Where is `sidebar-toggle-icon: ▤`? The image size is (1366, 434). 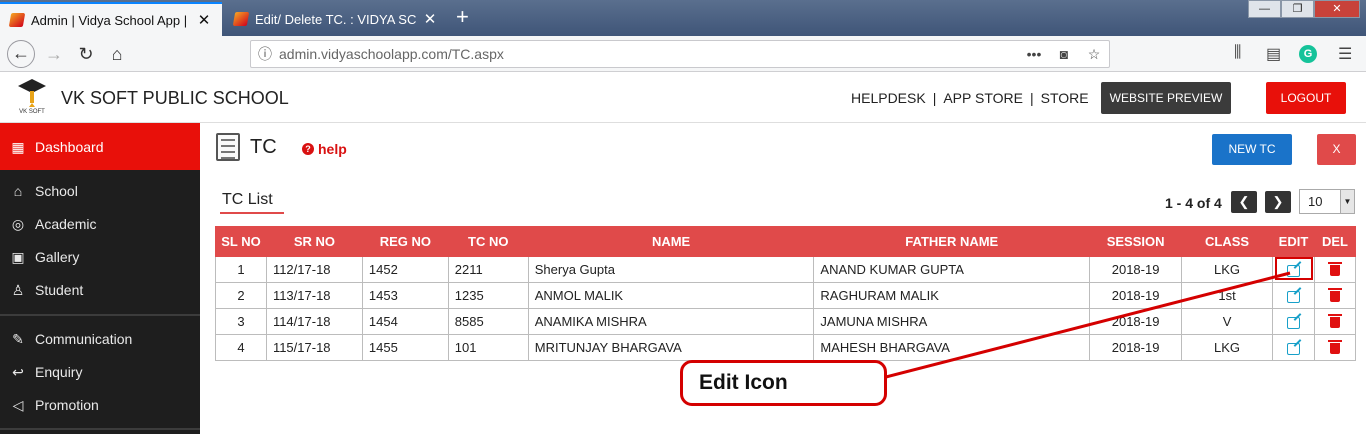
sidebar-toggle-icon: ▤ is located at coordinates (1273, 54).